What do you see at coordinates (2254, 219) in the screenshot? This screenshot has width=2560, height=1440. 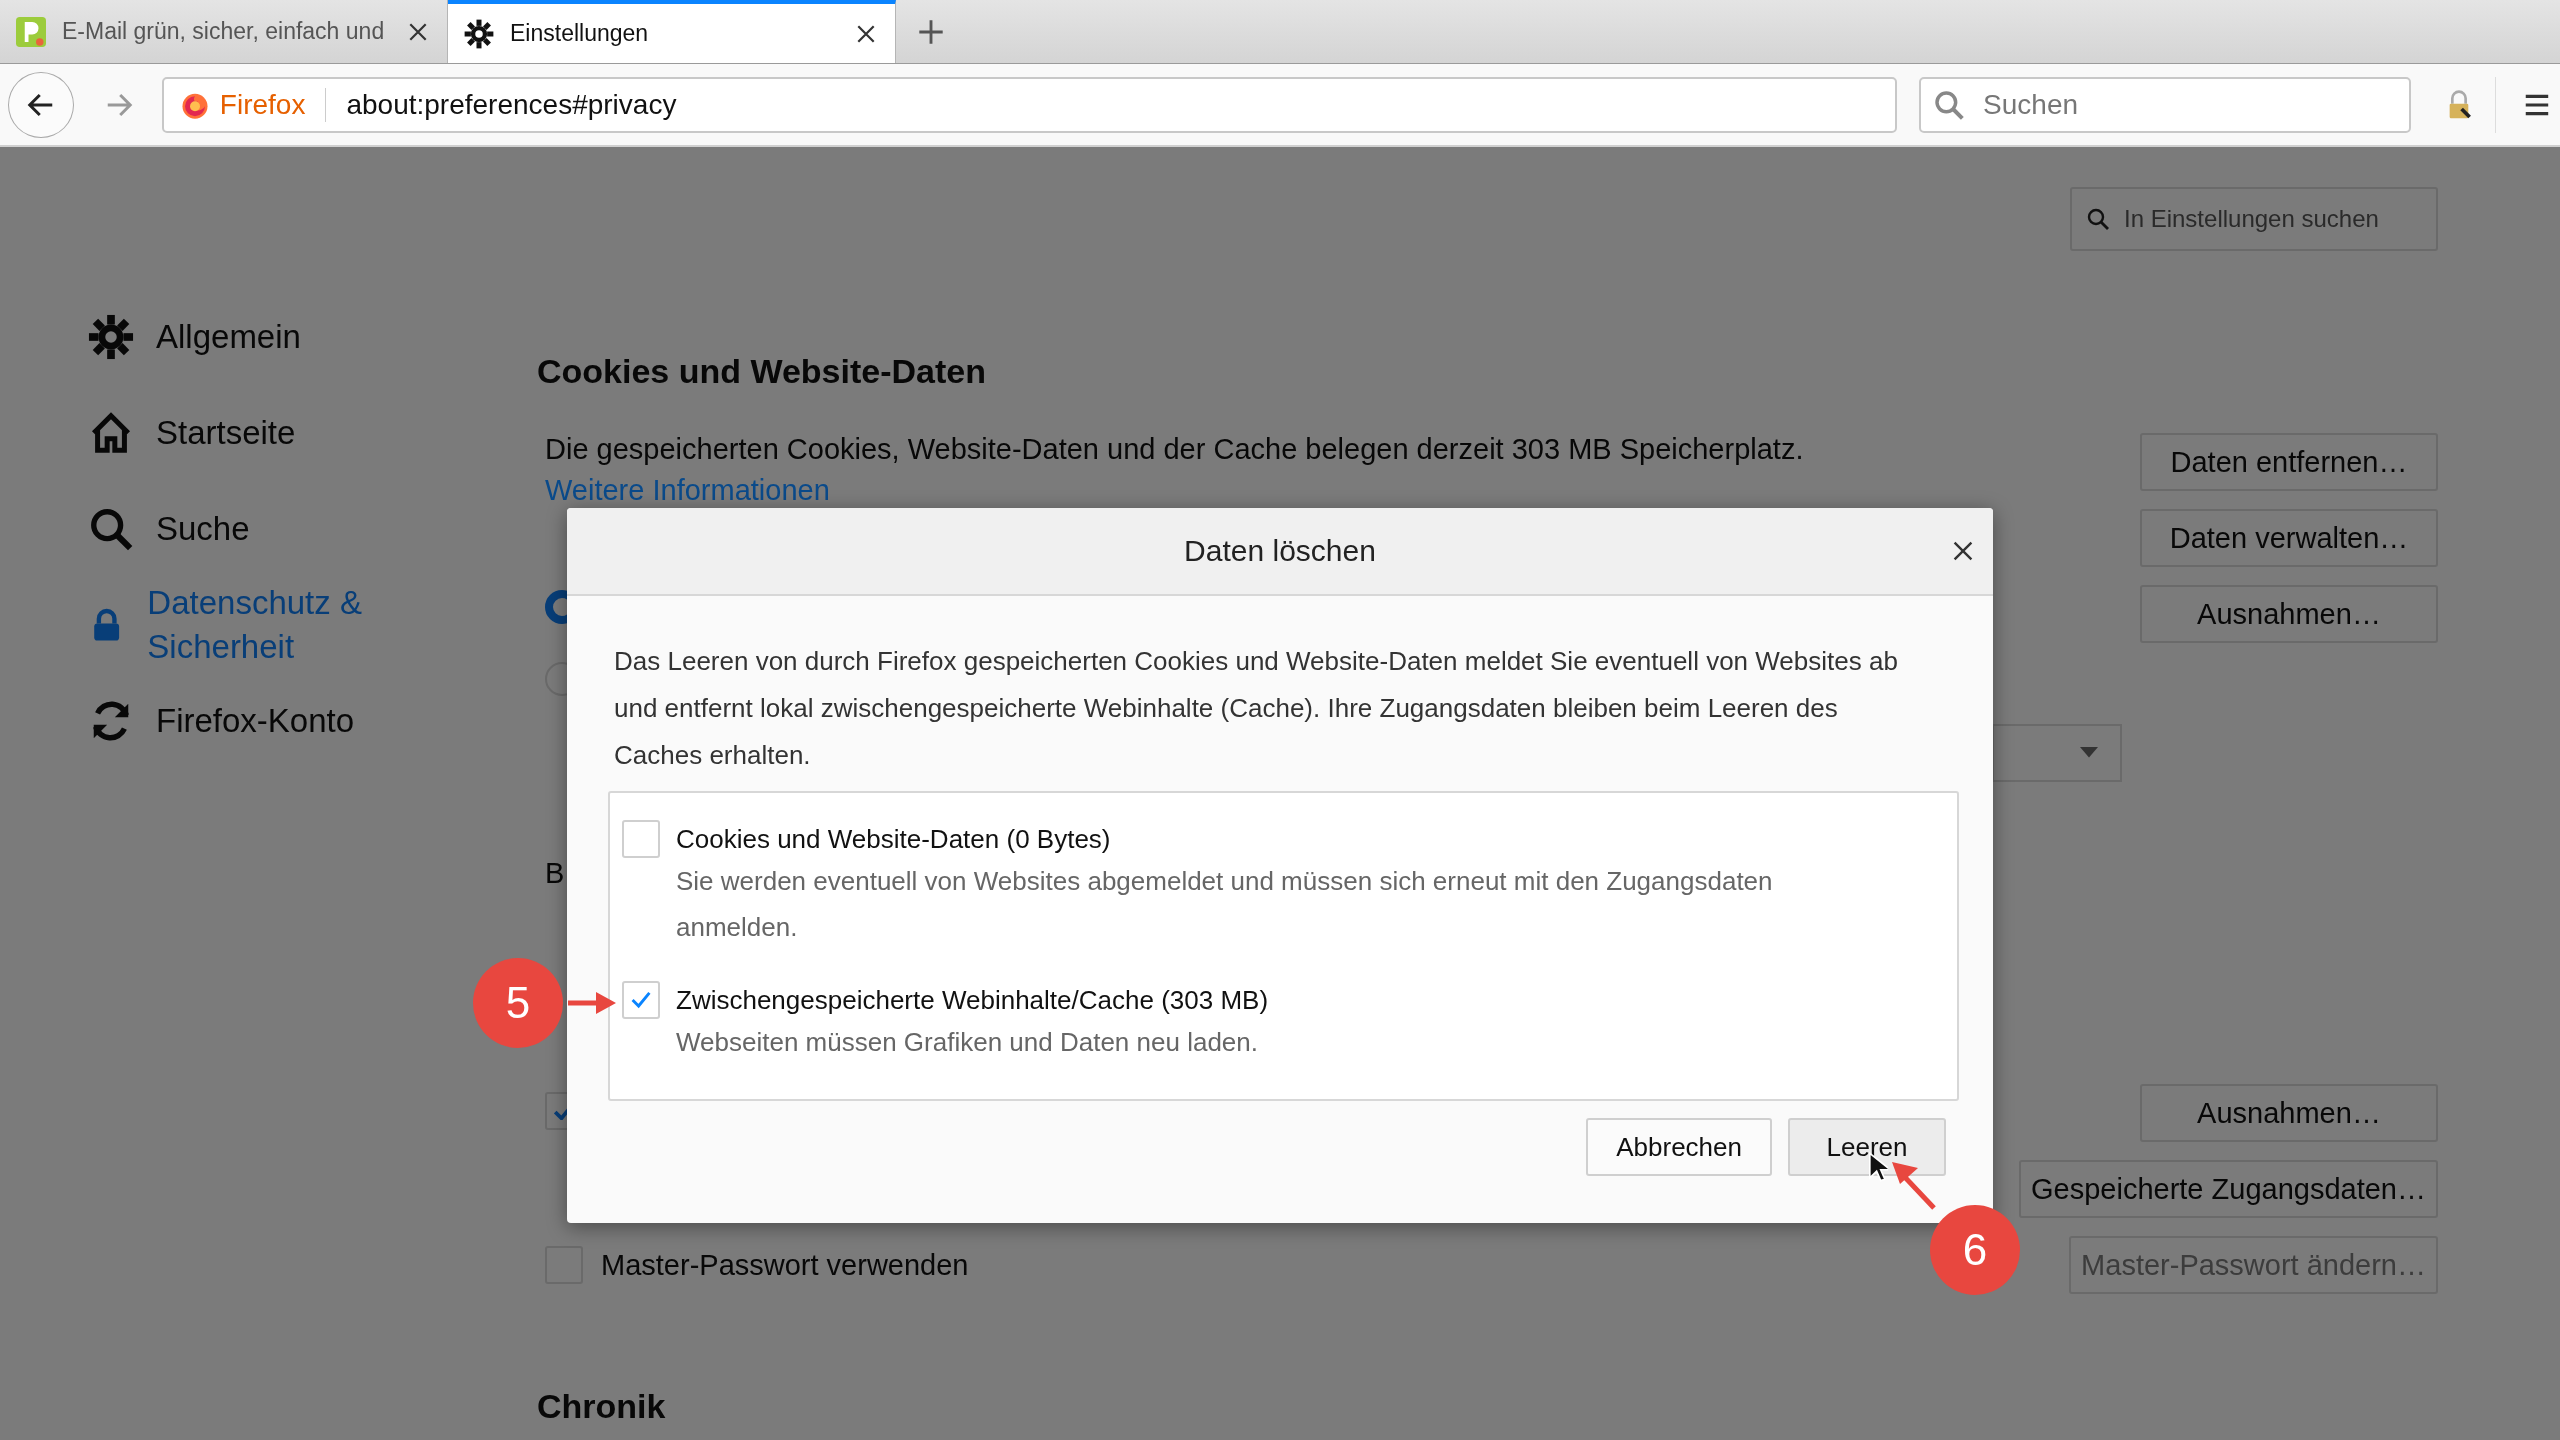 I see `settings-search-field: In Einstellungen suchen` at bounding box center [2254, 219].